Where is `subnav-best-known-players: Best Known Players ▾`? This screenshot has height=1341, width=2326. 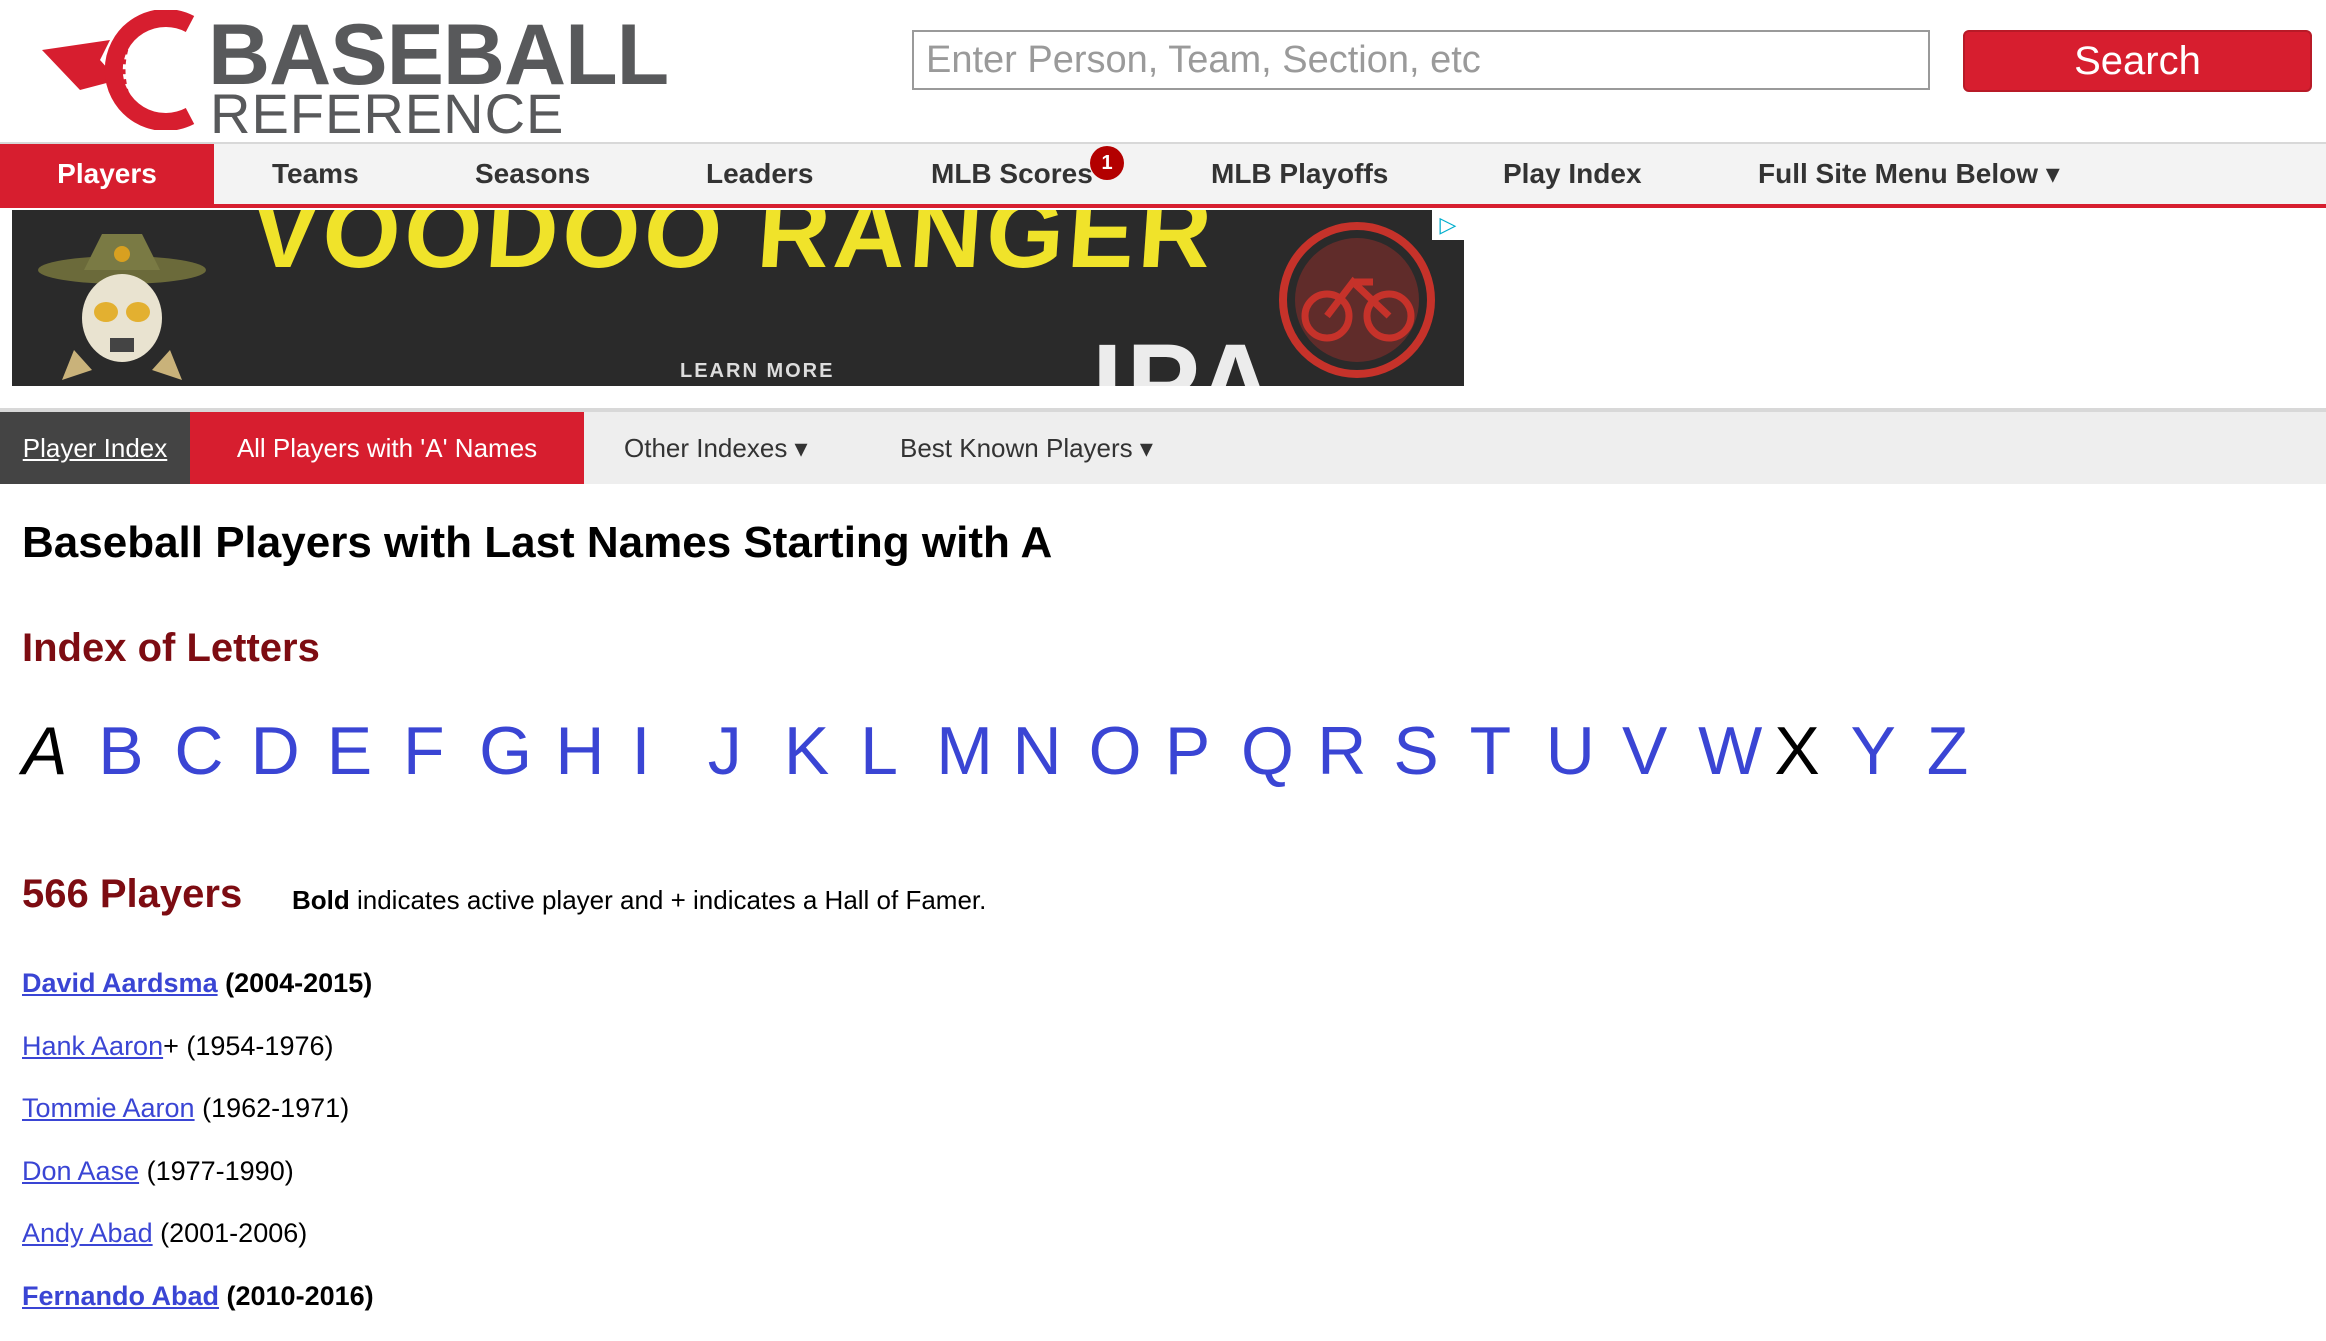
subnav-best-known-players: Best Known Players ▾ is located at coordinates (1026, 448).